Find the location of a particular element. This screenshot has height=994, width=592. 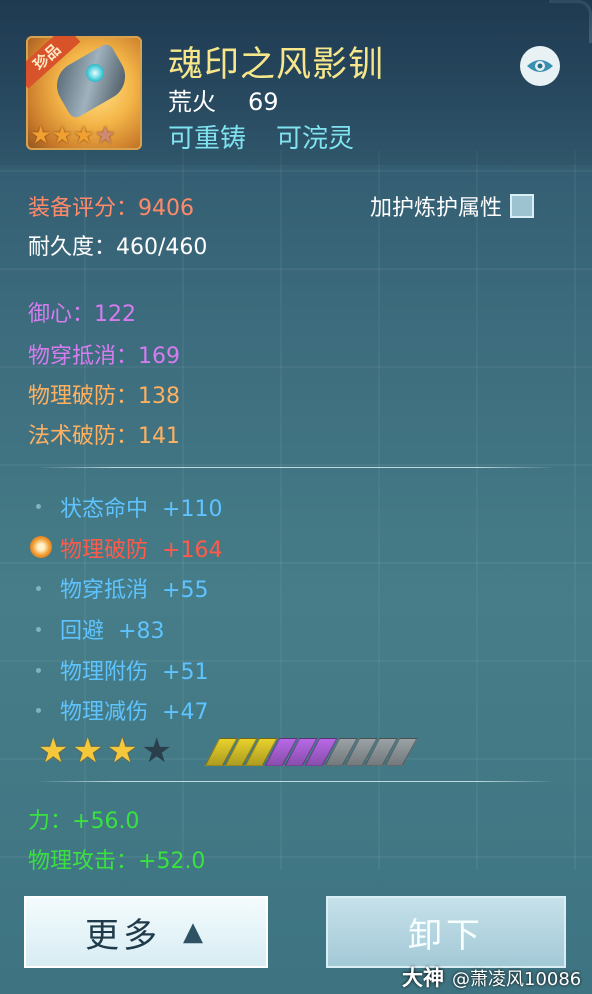

protect-label: 加护炼护属性 is located at coordinates (436, 208).